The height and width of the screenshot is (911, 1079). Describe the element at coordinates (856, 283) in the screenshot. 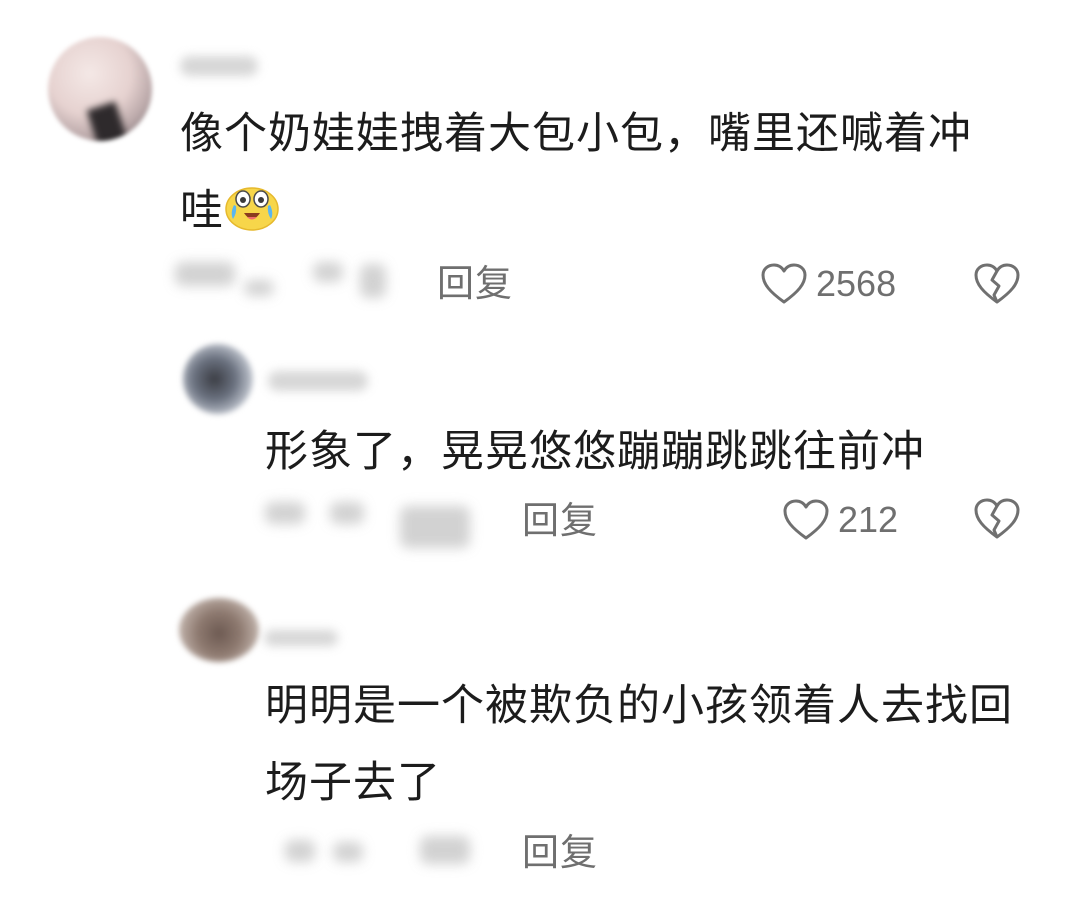

I see `like-count: 2568` at that location.